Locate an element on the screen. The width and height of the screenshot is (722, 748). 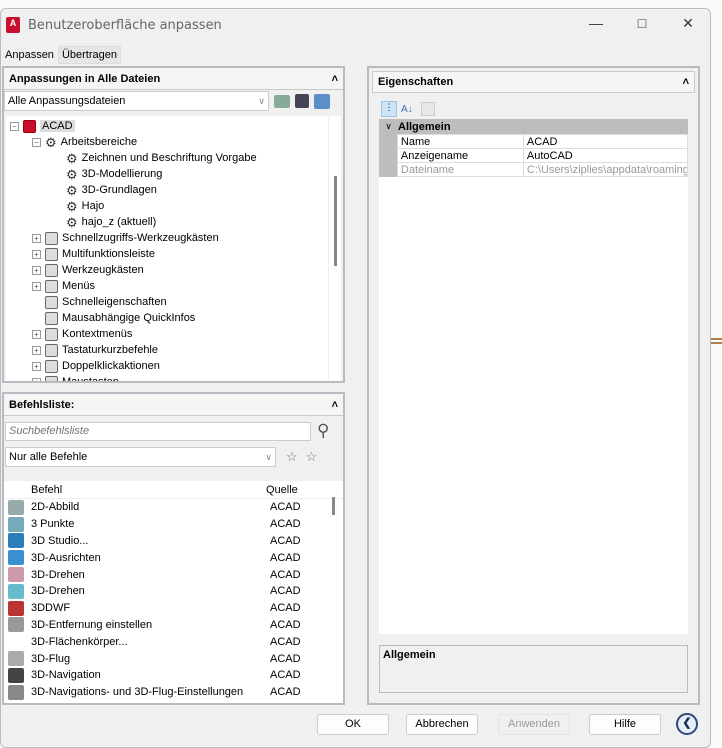
filter-value: Nur alle Befehle is located at coordinates (48, 457).